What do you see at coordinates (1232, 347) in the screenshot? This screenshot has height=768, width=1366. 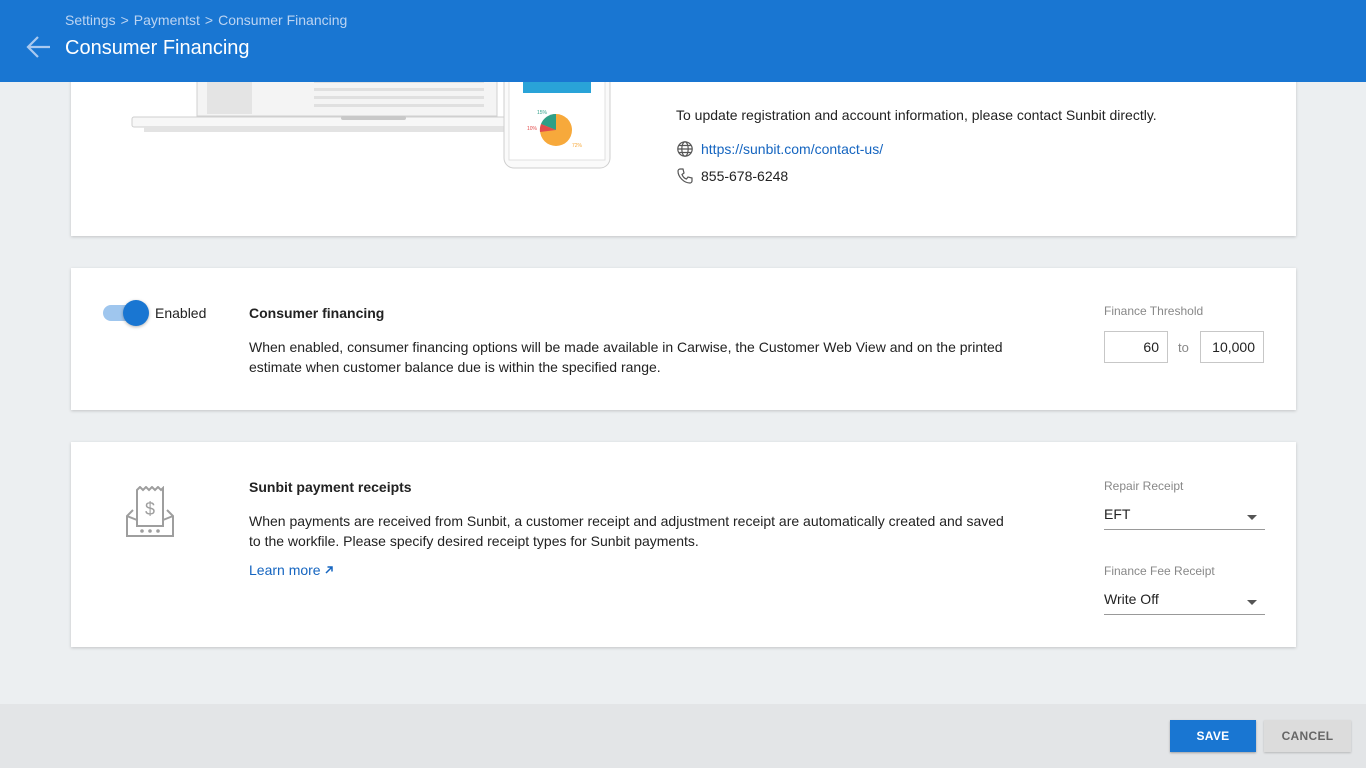 I see `threshold-max-input` at bounding box center [1232, 347].